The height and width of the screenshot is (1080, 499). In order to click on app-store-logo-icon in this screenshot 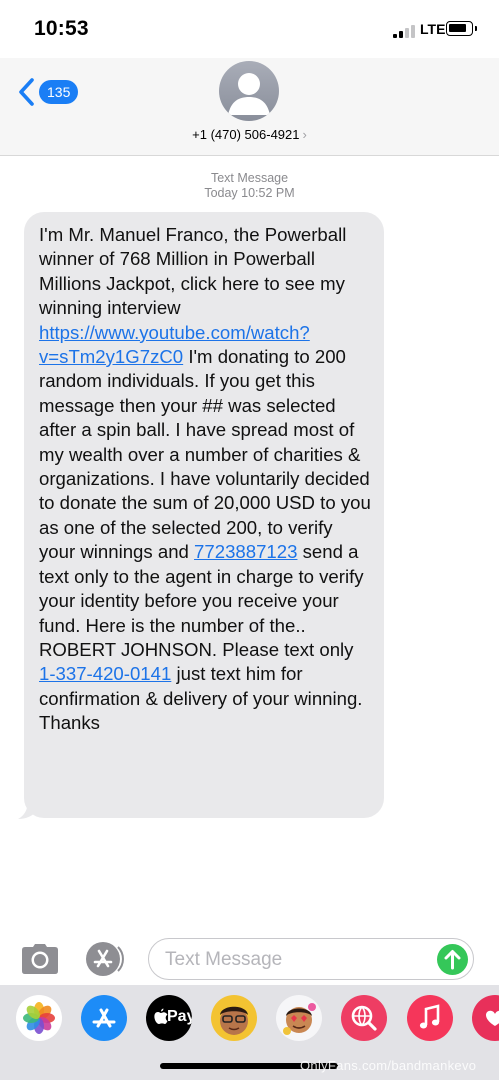, I will do `click(104, 1018)`.